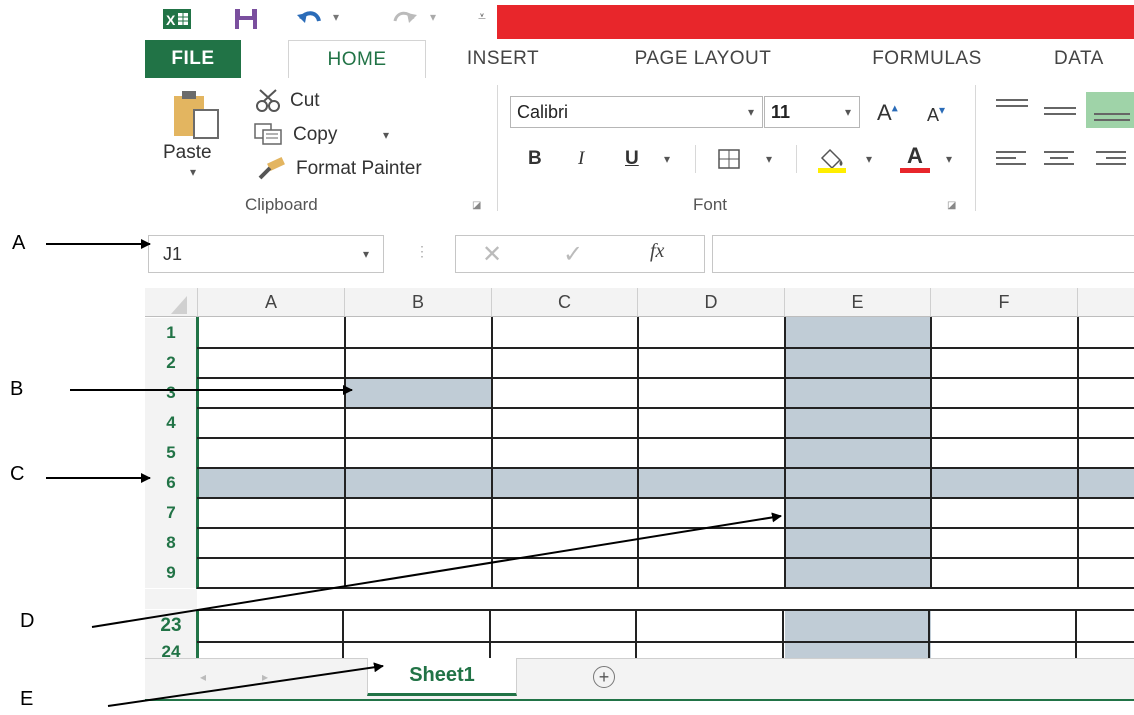 This screenshot has height=715, width=1134. What do you see at coordinates (245, 684) in the screenshot?
I see `arrow-e` at bounding box center [245, 684].